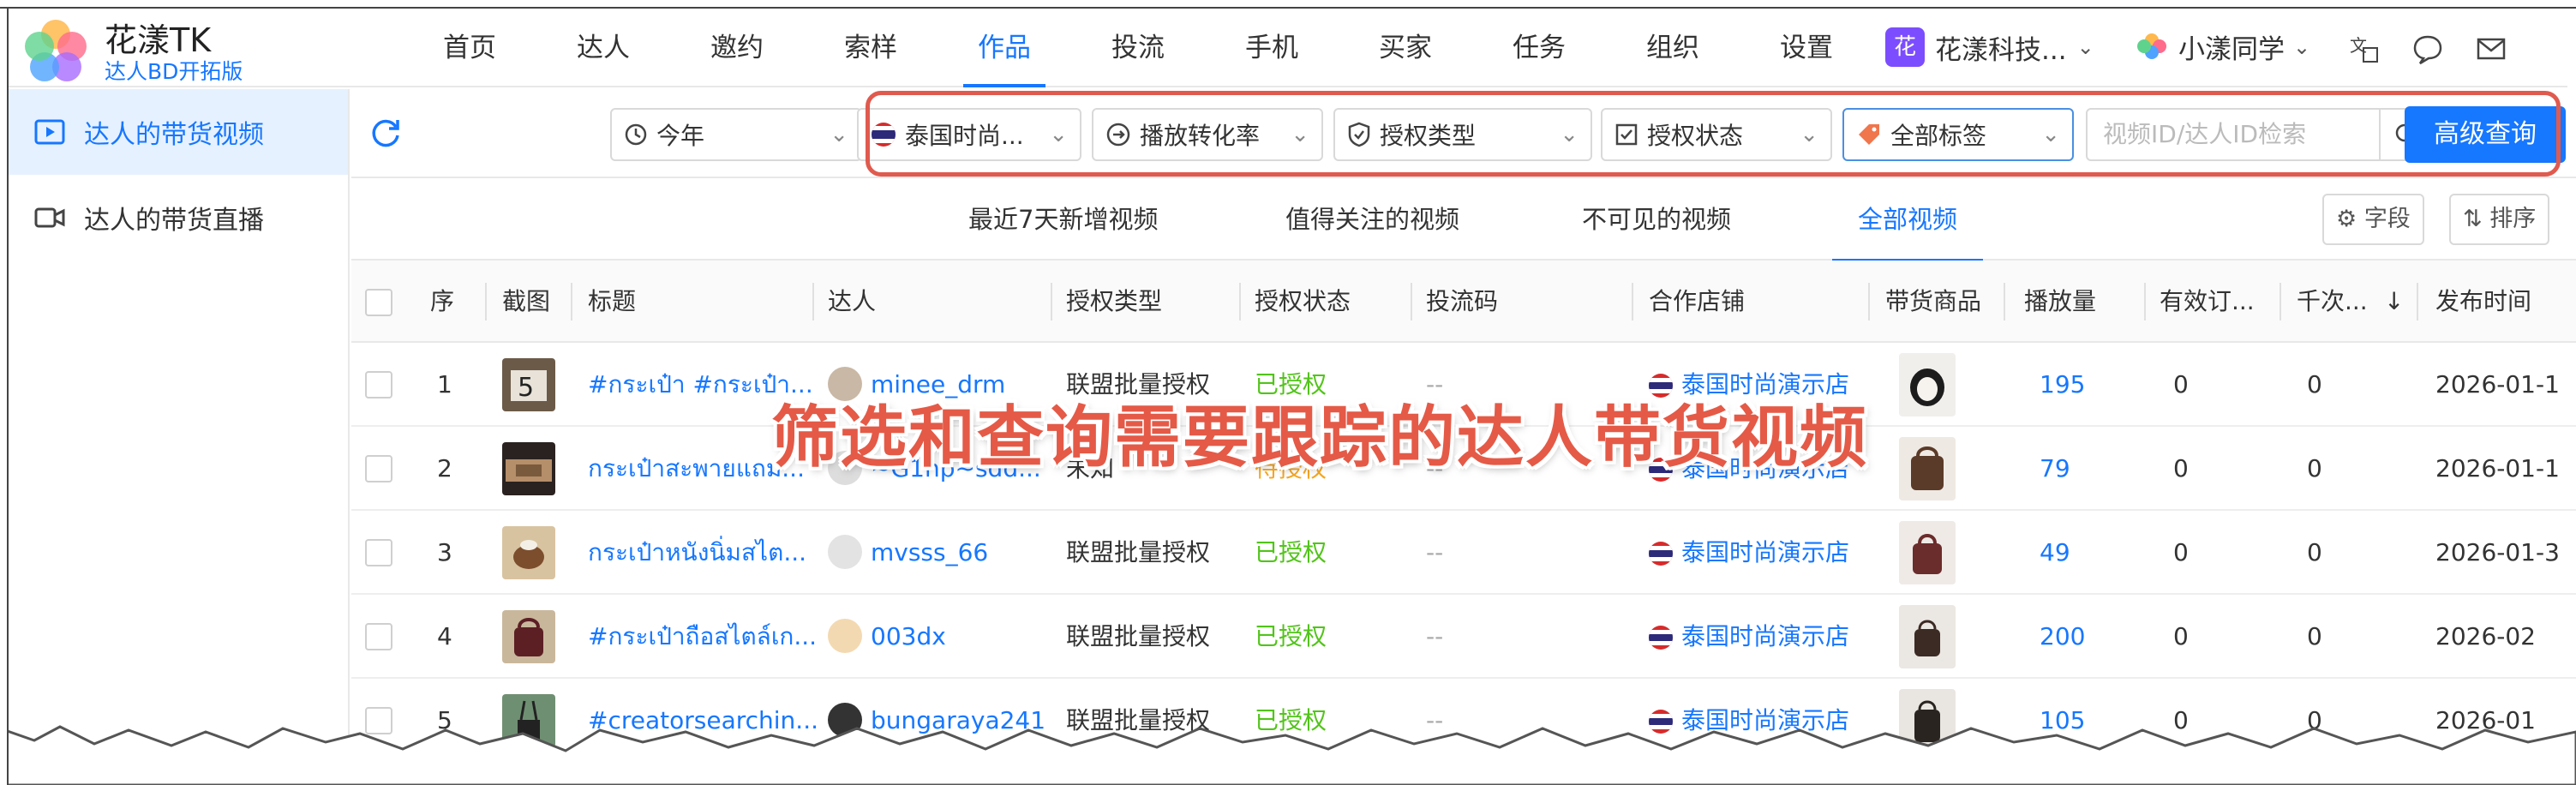 The height and width of the screenshot is (785, 2576). What do you see at coordinates (1673, 48) in the screenshot?
I see `nav-item-org: 组织` at bounding box center [1673, 48].